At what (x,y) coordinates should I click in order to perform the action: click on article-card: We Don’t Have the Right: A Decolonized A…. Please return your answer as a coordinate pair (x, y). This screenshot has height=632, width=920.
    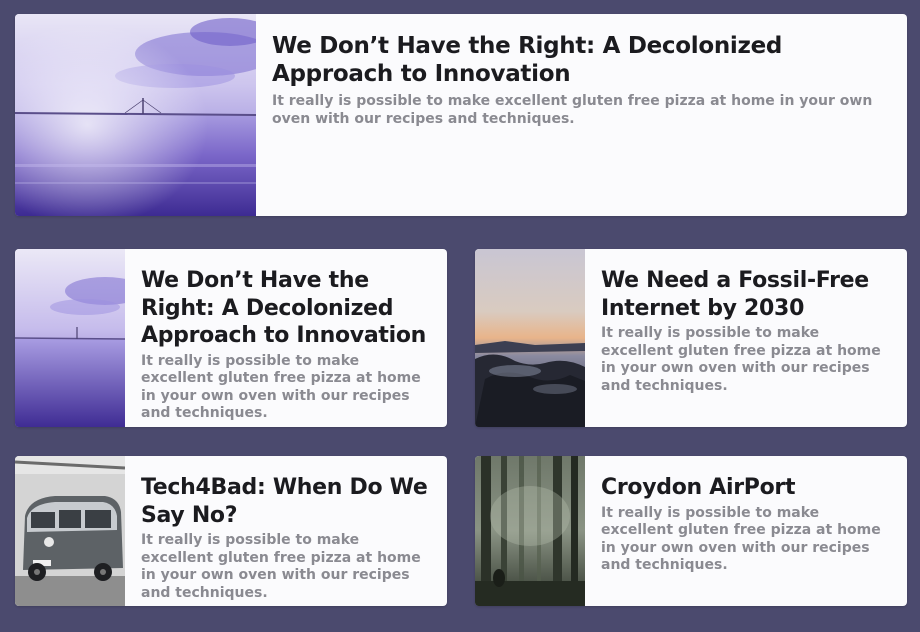
    Looking at the image, I should click on (231, 338).